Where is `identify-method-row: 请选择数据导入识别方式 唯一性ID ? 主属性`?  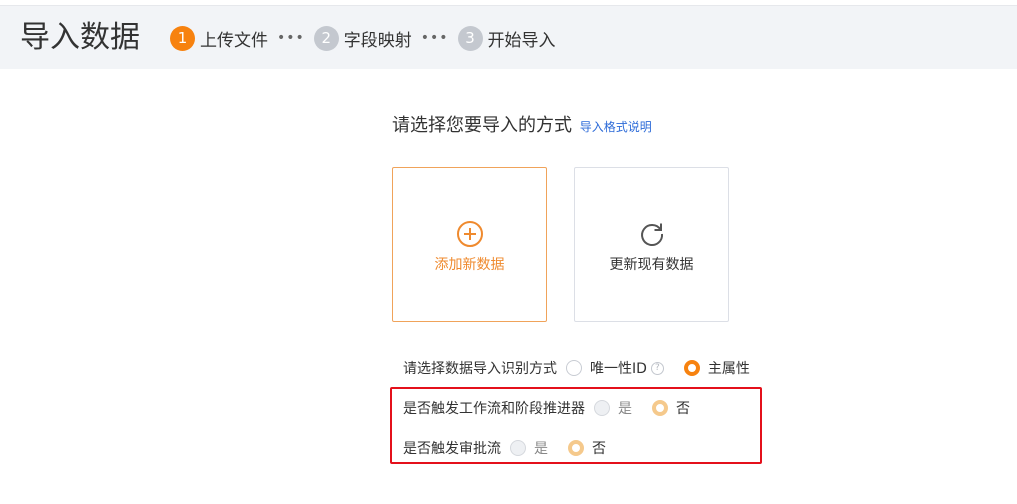 identify-method-row: 请选择数据导入识别方式 唯一性ID ? 主属性 is located at coordinates (576, 368).